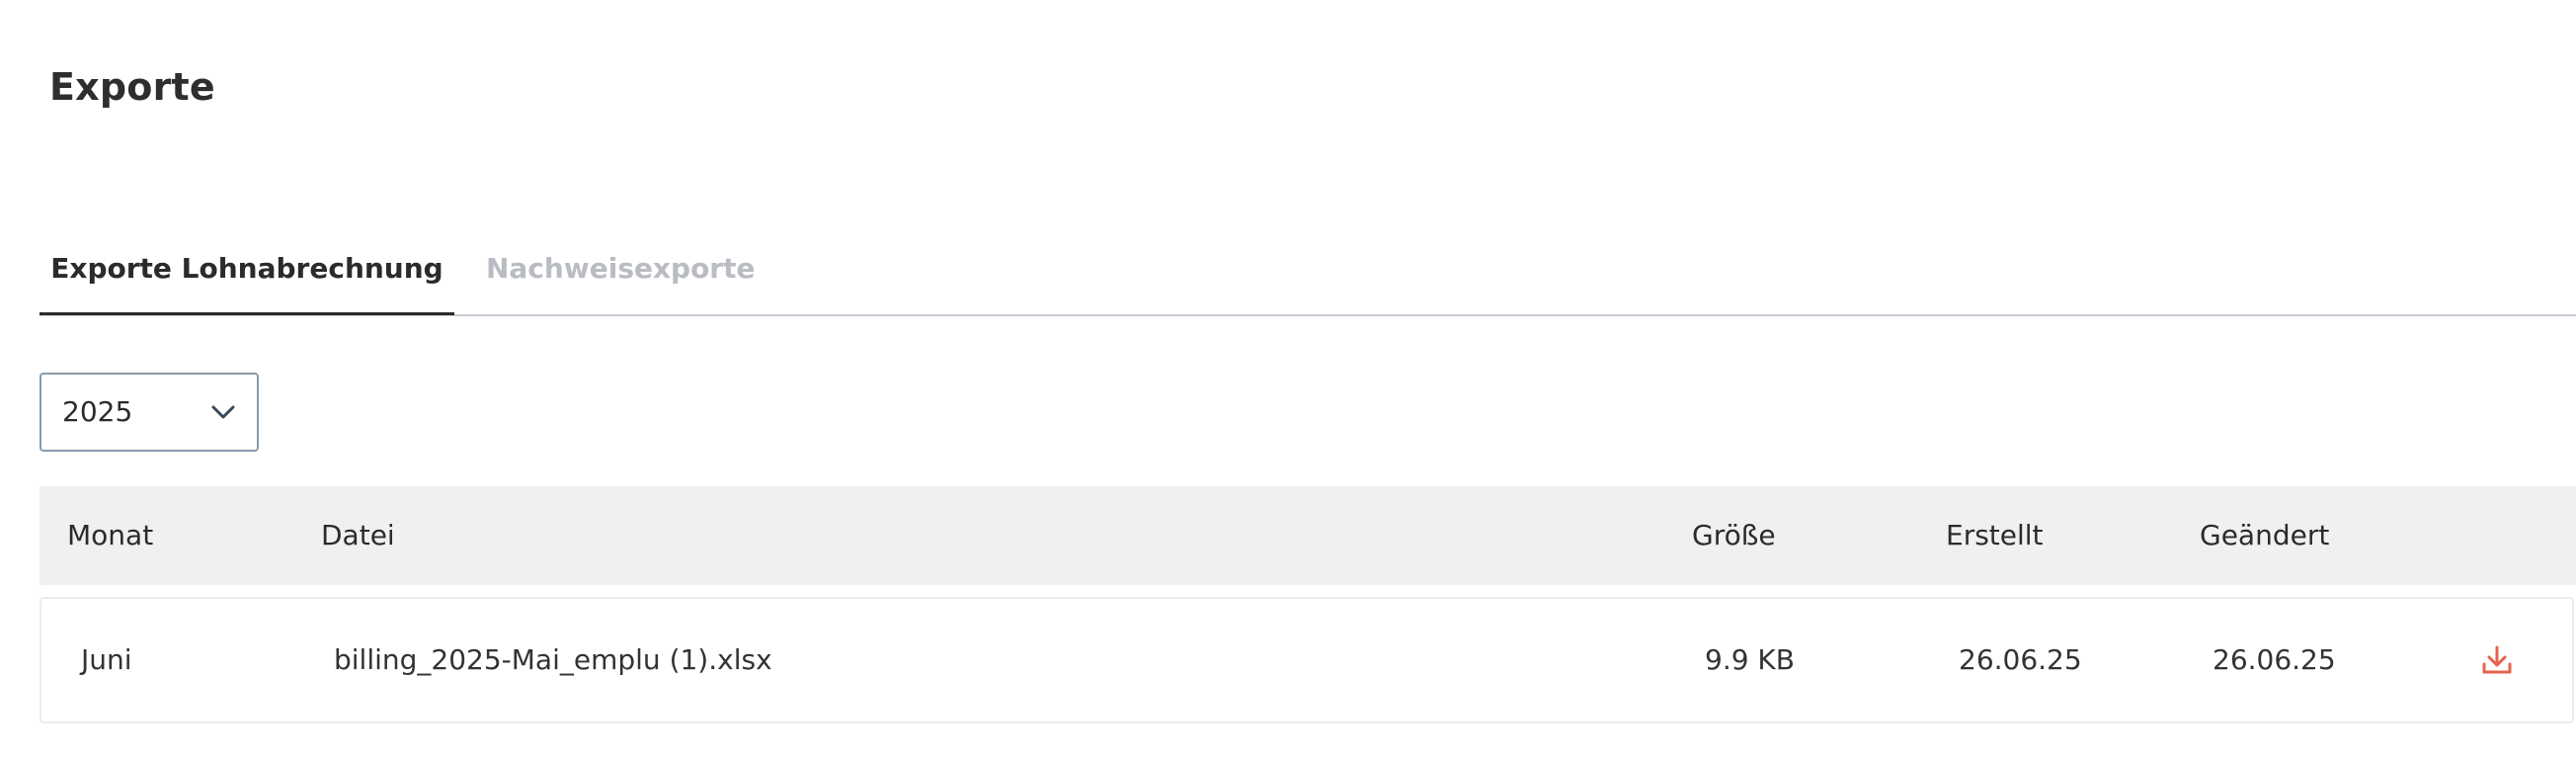 This screenshot has height=761, width=2576. What do you see at coordinates (2020, 660) in the screenshot?
I see `cell-created: 26.06.25` at bounding box center [2020, 660].